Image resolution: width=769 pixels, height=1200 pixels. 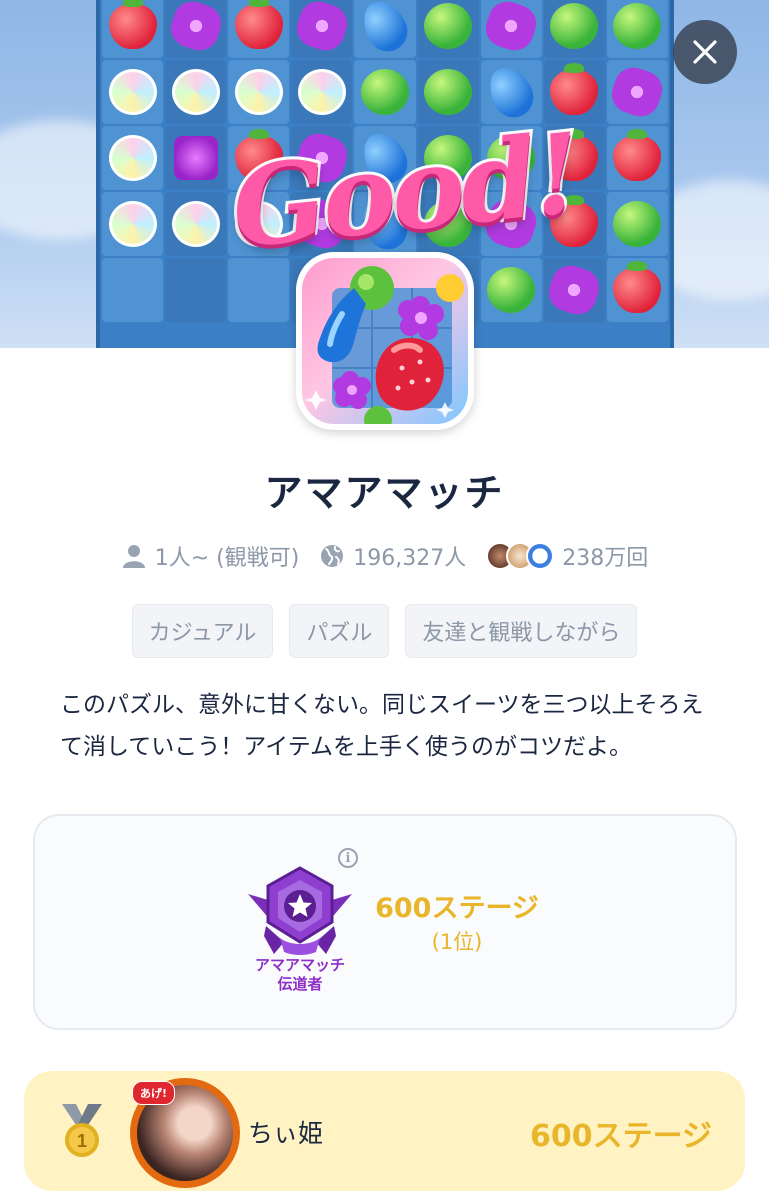 I want to click on badge-label: アマアマッチ 伝道者, so click(x=300, y=975).